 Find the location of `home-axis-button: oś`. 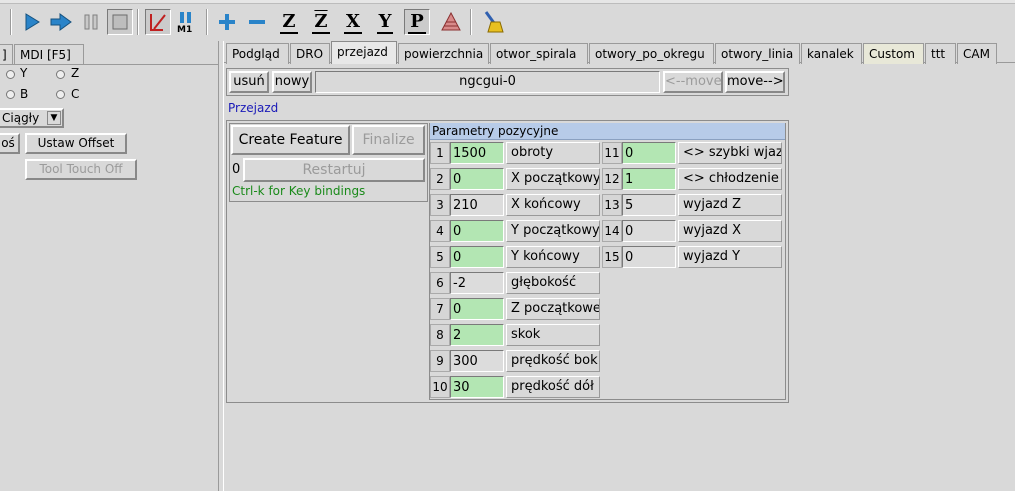

home-axis-button: oś is located at coordinates (10, 143).